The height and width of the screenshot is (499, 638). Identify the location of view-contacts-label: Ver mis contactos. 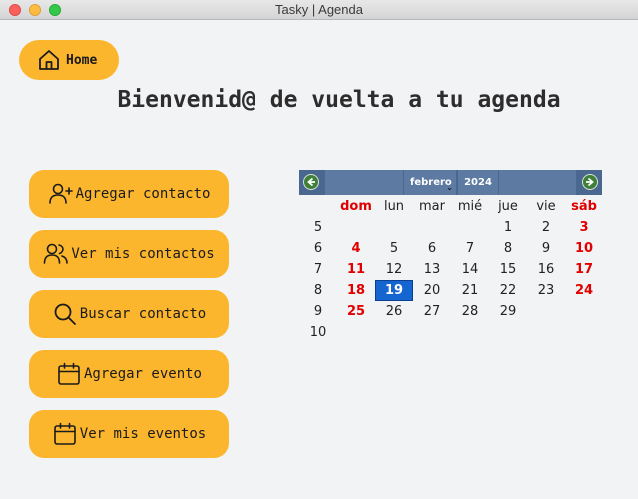
(143, 254).